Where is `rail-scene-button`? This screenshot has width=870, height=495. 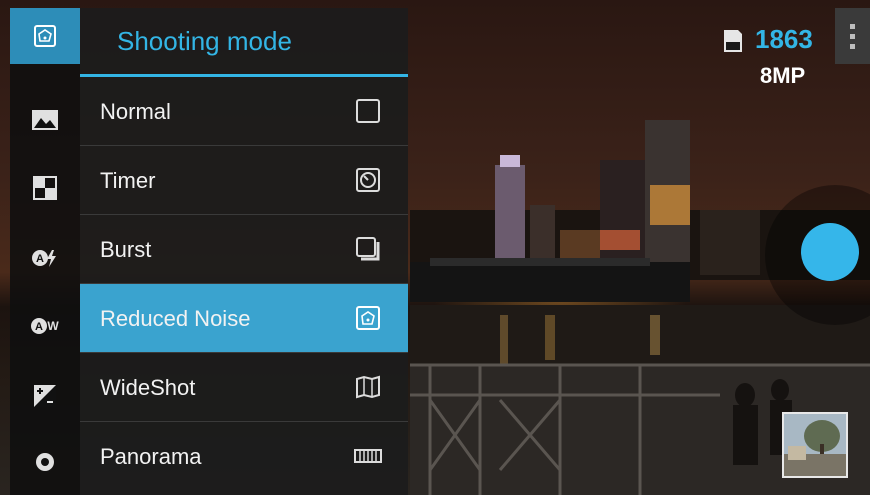 rail-scene-button is located at coordinates (45, 120).